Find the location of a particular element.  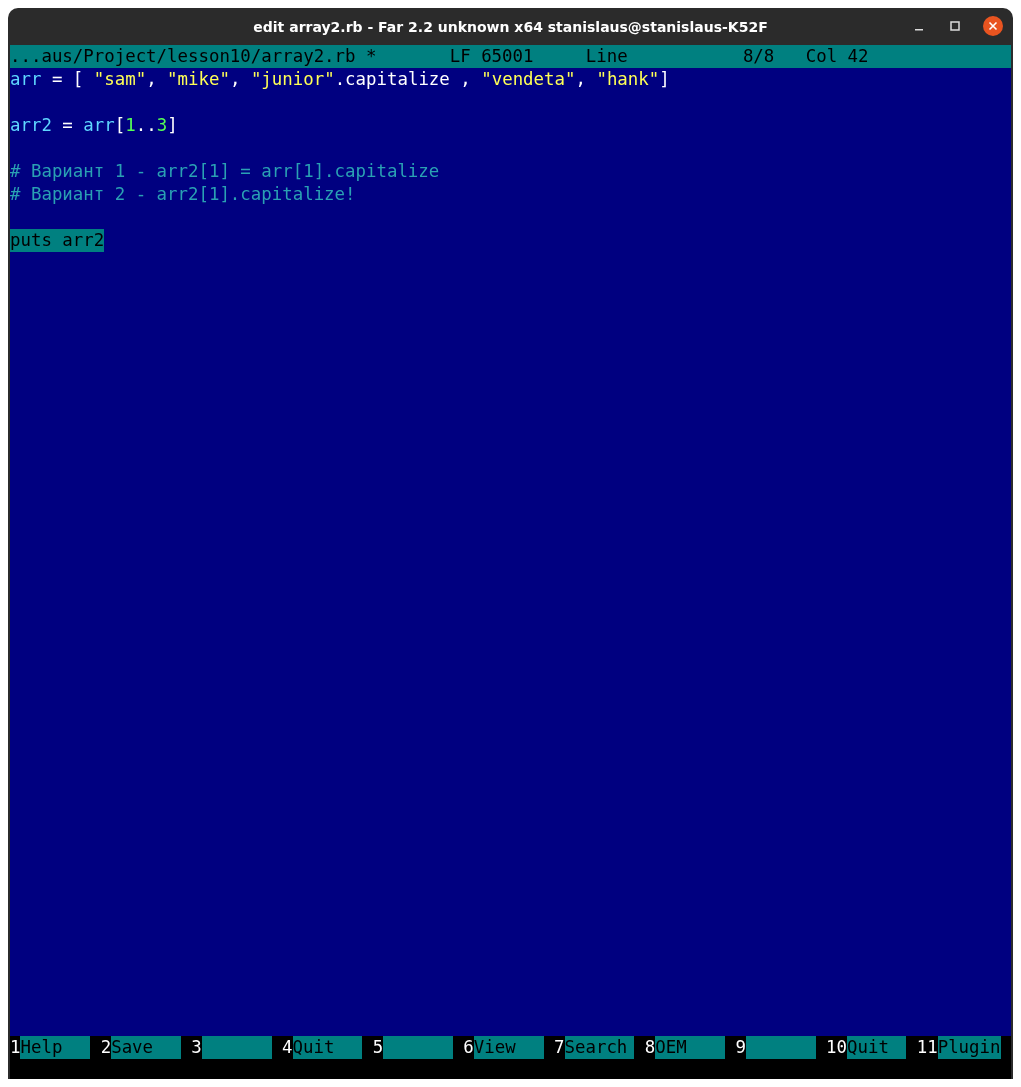

code-line: arr = [ "sam", "mike", "junior".capitalize , "vendeta", "hank"] is located at coordinates (340, 79).